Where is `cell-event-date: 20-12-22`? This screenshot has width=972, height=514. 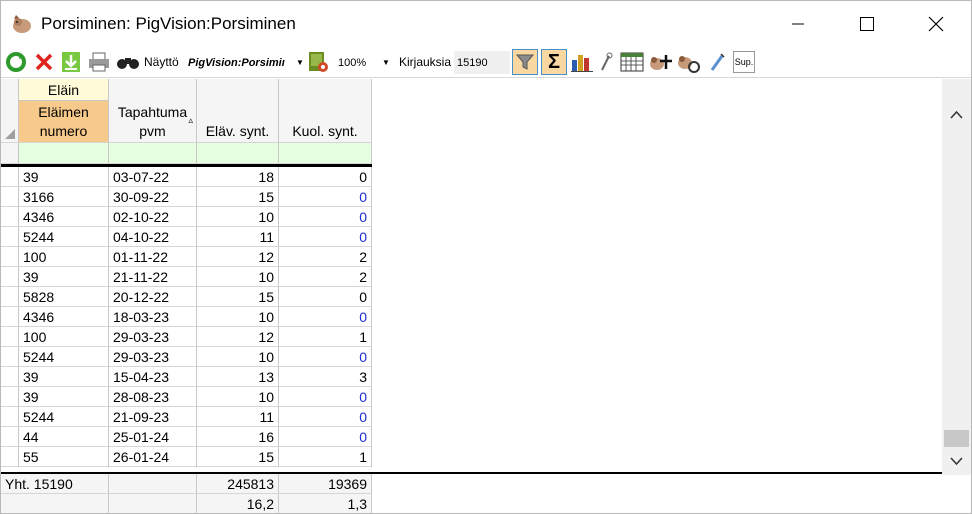
cell-event-date: 20-12-22 is located at coordinates (153, 297).